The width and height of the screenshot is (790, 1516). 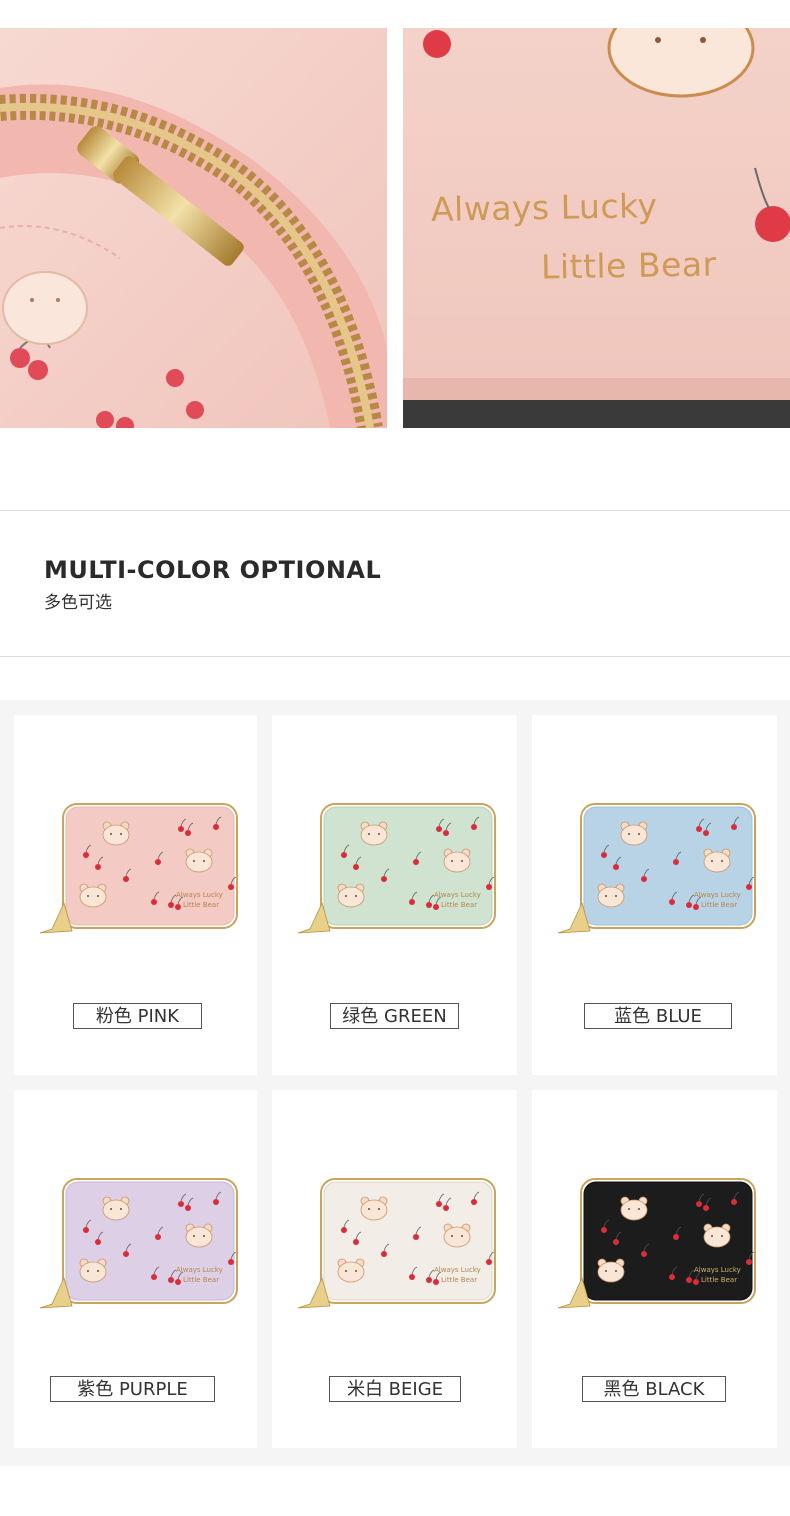 I want to click on embossed-text-closeup-photo: Always Lucky Little Bear, so click(x=596, y=228).